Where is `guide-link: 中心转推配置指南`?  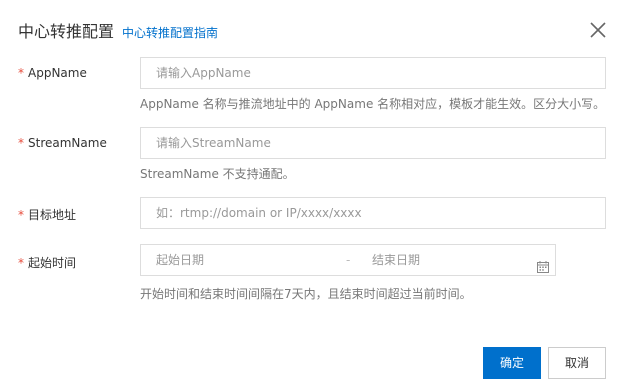 guide-link: 中心转推配置指南 is located at coordinates (170, 32).